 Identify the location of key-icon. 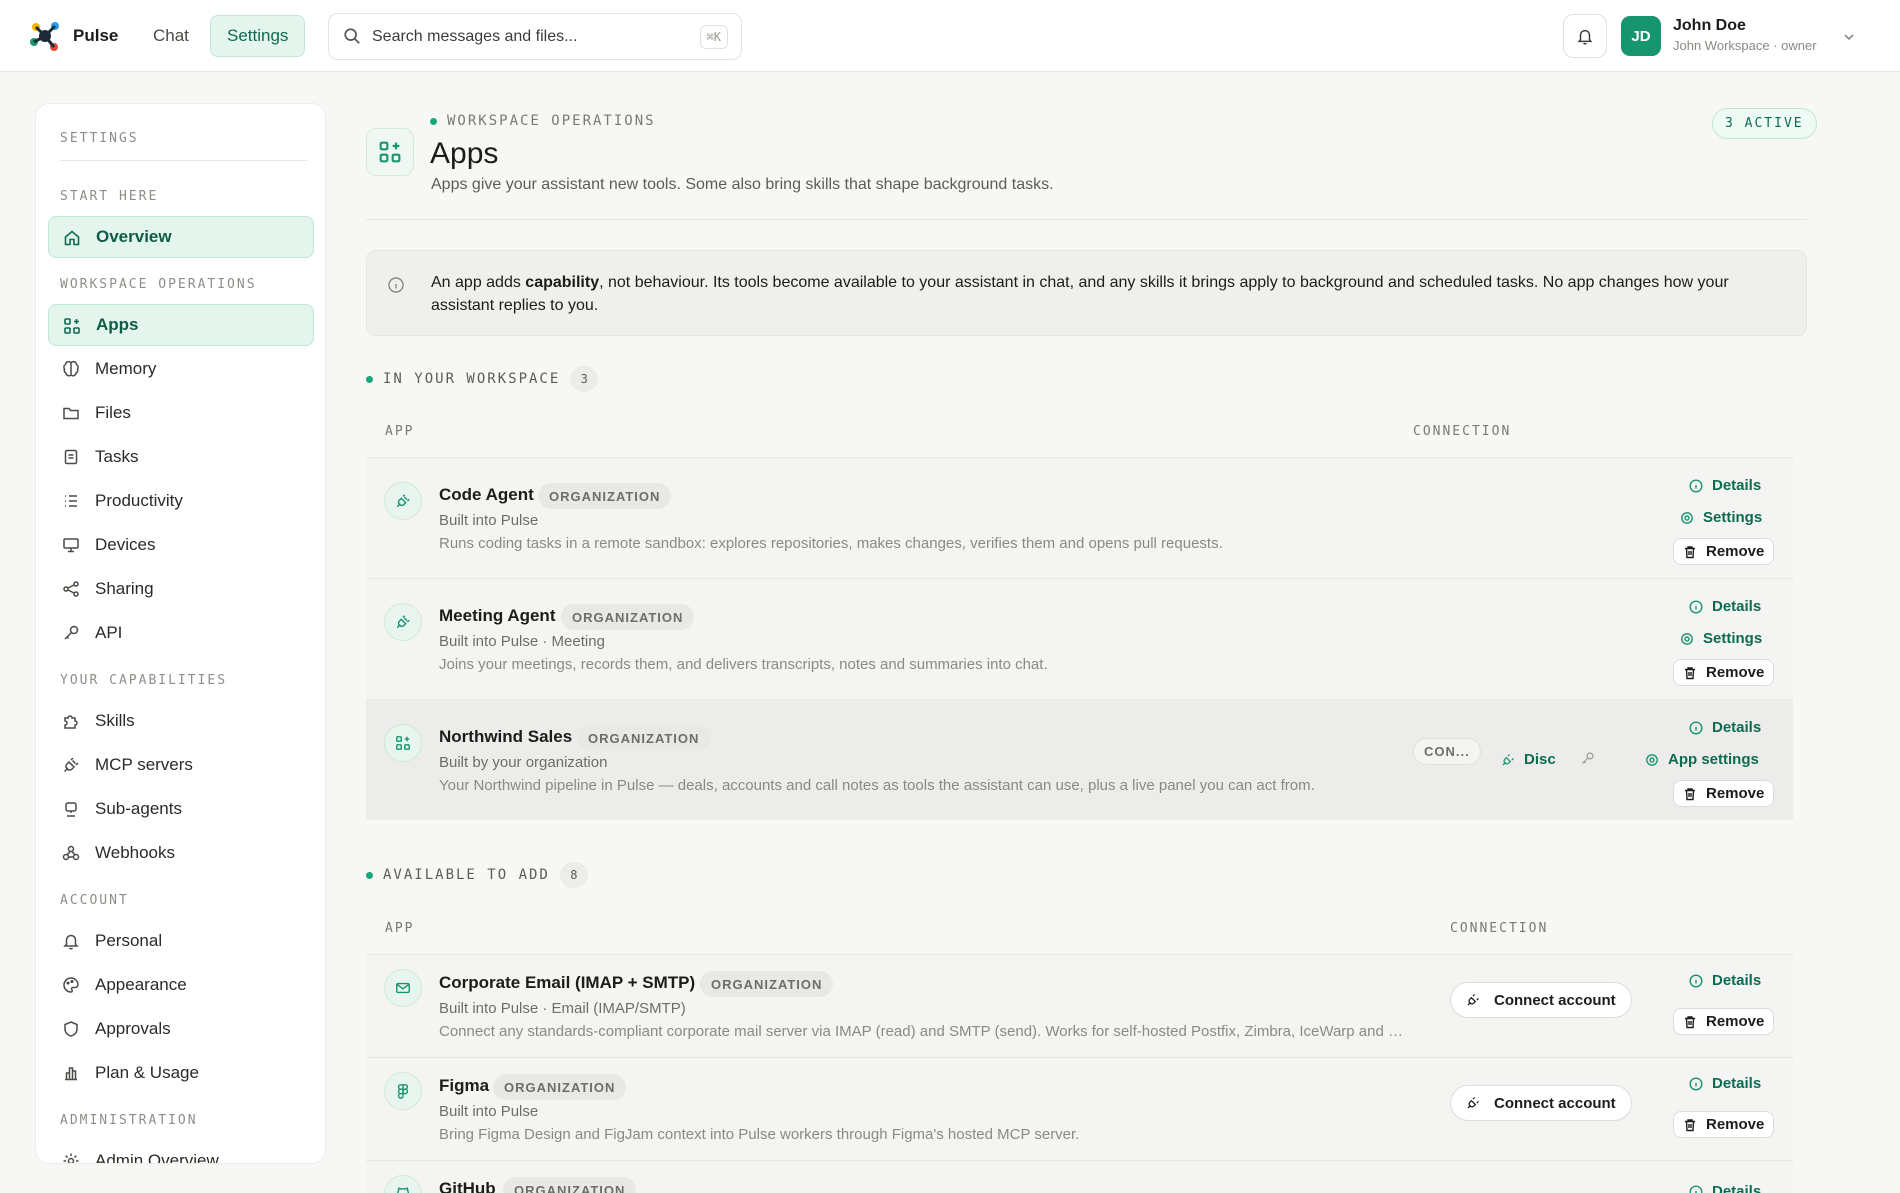
(1592, 758).